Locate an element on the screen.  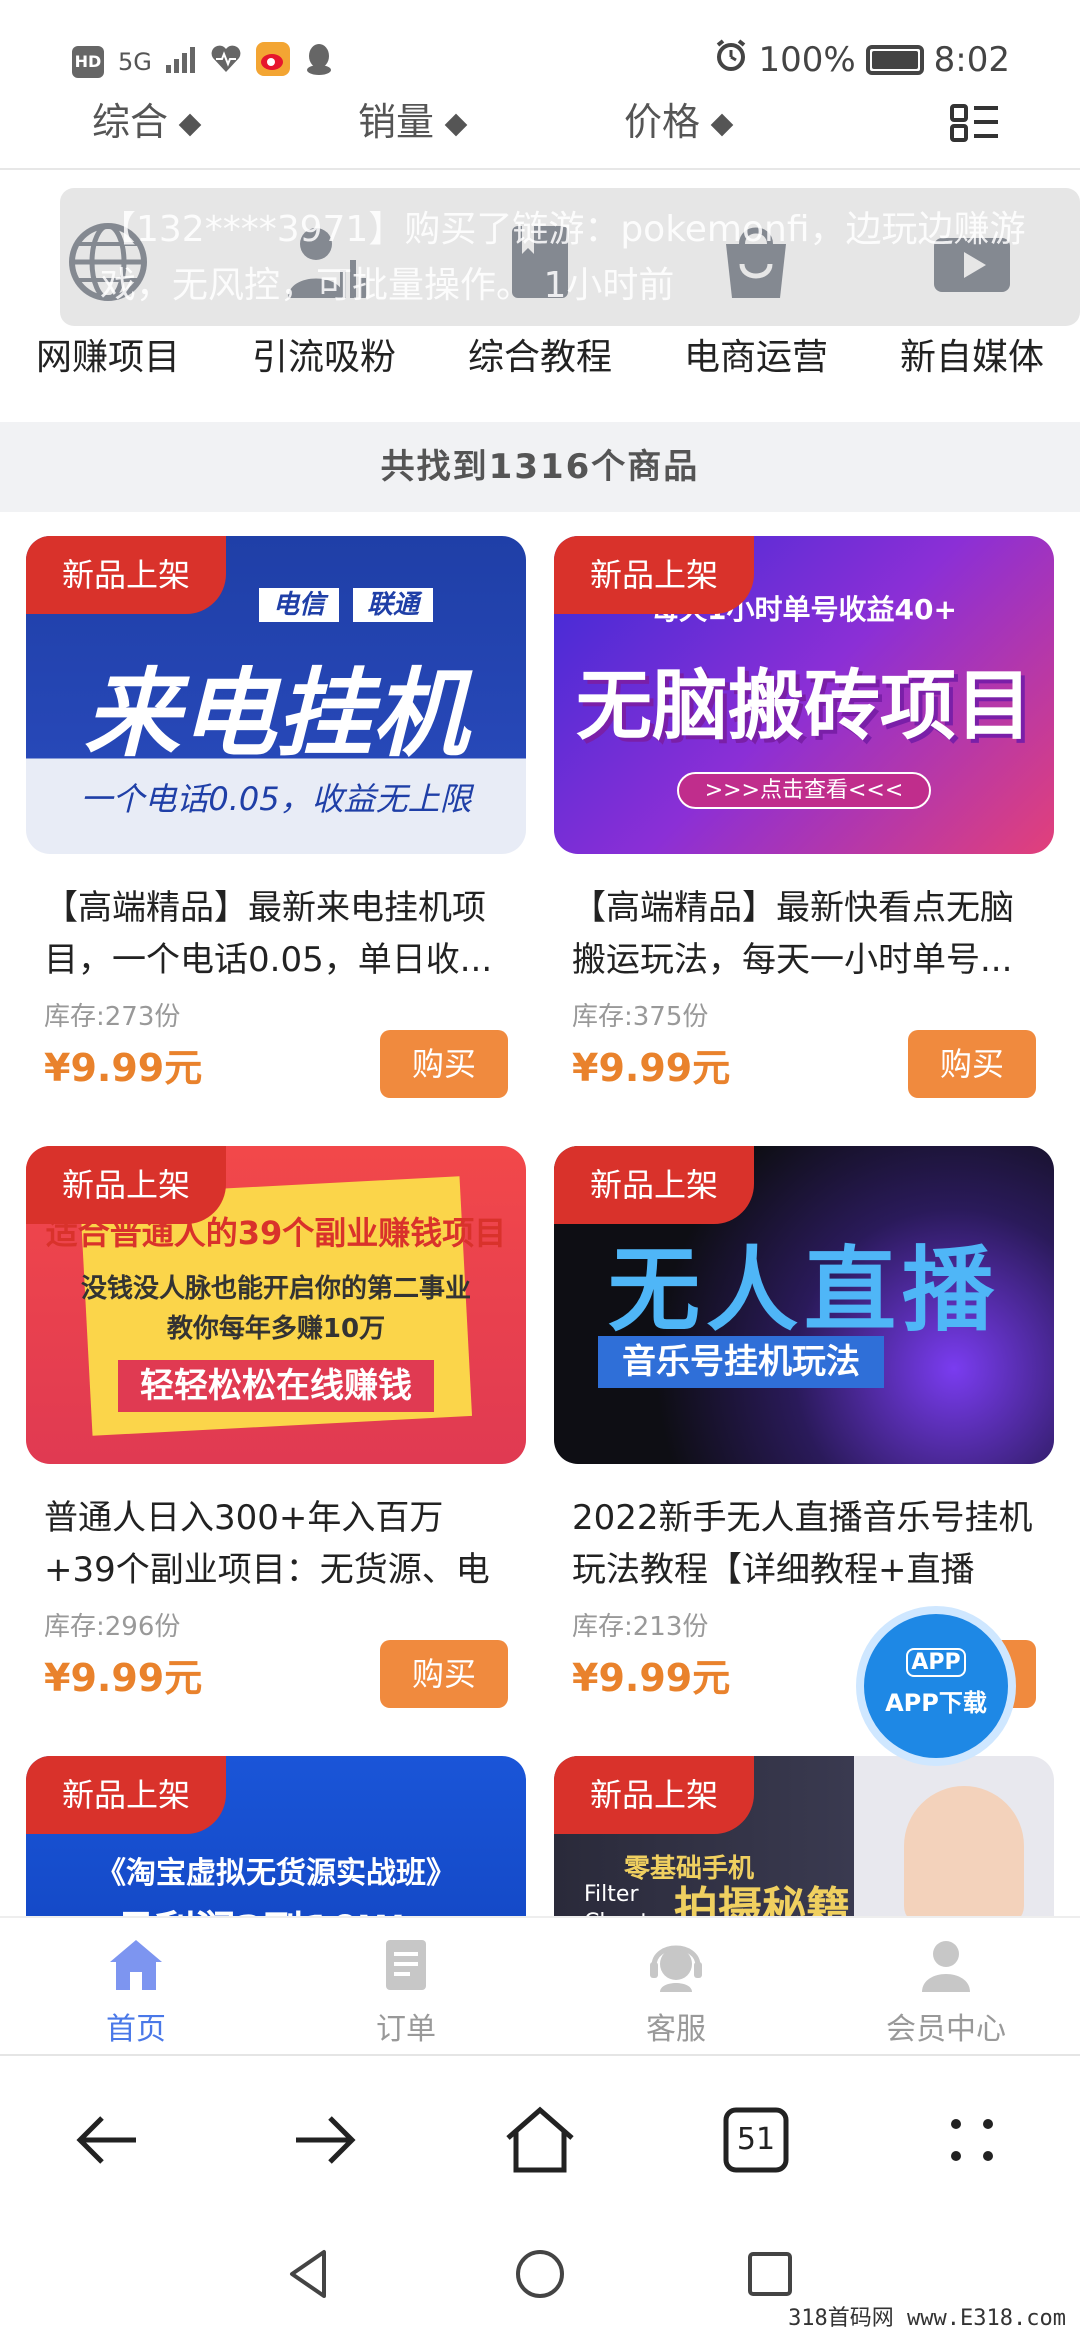
presenter-photo is located at coordinates (964, 1856).